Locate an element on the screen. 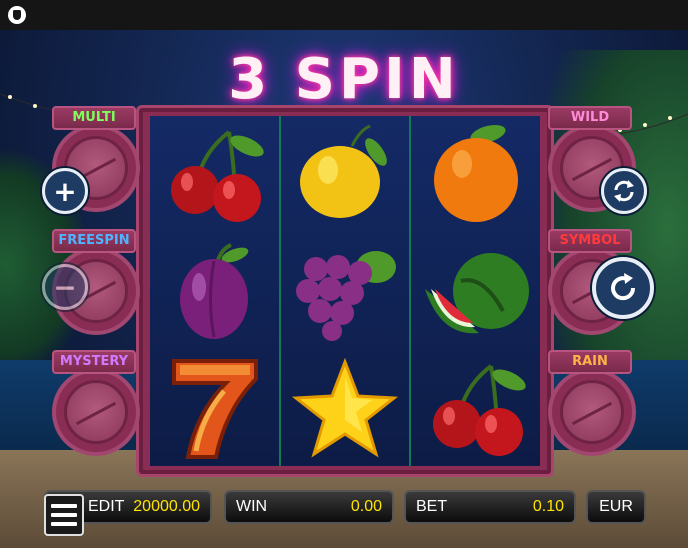  mystery-dial is located at coordinates (96, 412).